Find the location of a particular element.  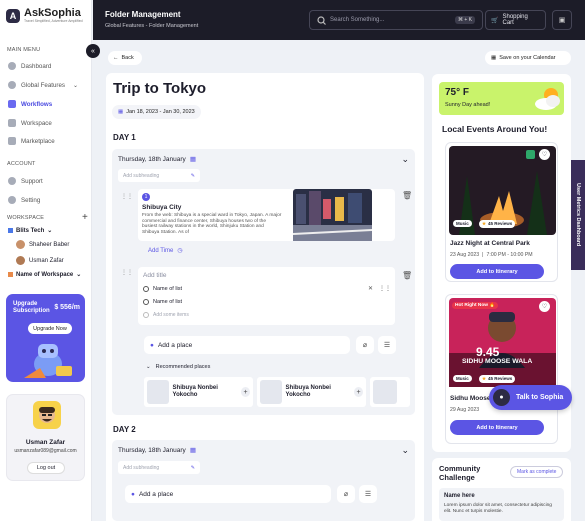

place-photo is located at coordinates (332, 215).